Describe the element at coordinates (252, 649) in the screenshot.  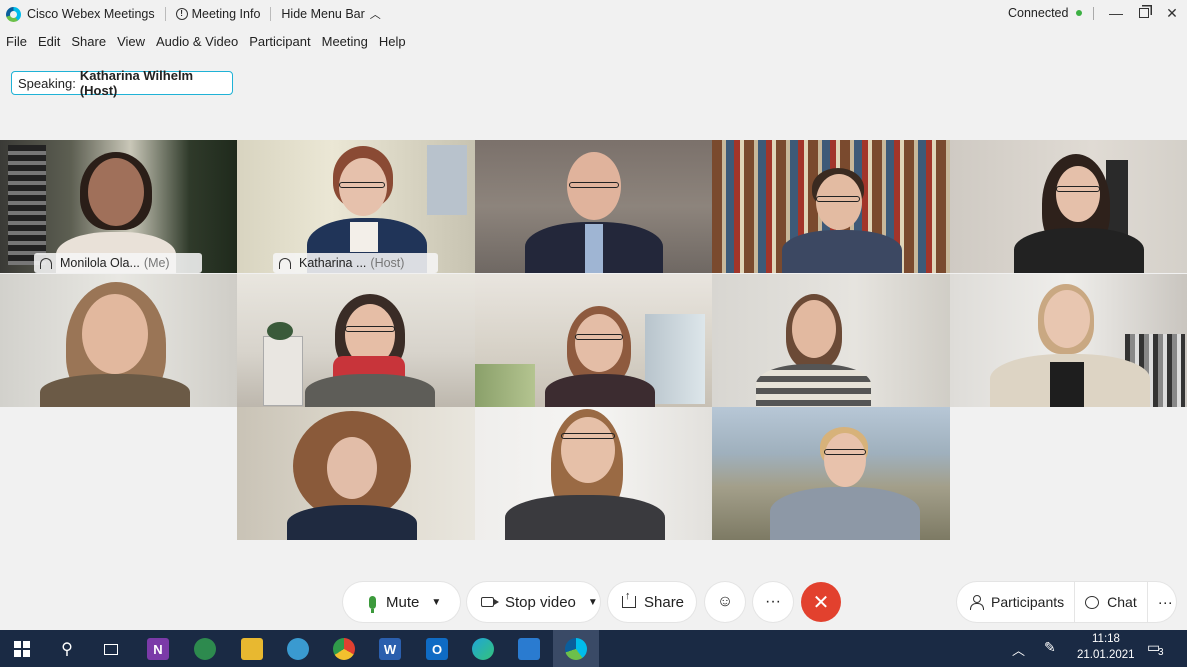
I see `file-explorer-icon` at that location.